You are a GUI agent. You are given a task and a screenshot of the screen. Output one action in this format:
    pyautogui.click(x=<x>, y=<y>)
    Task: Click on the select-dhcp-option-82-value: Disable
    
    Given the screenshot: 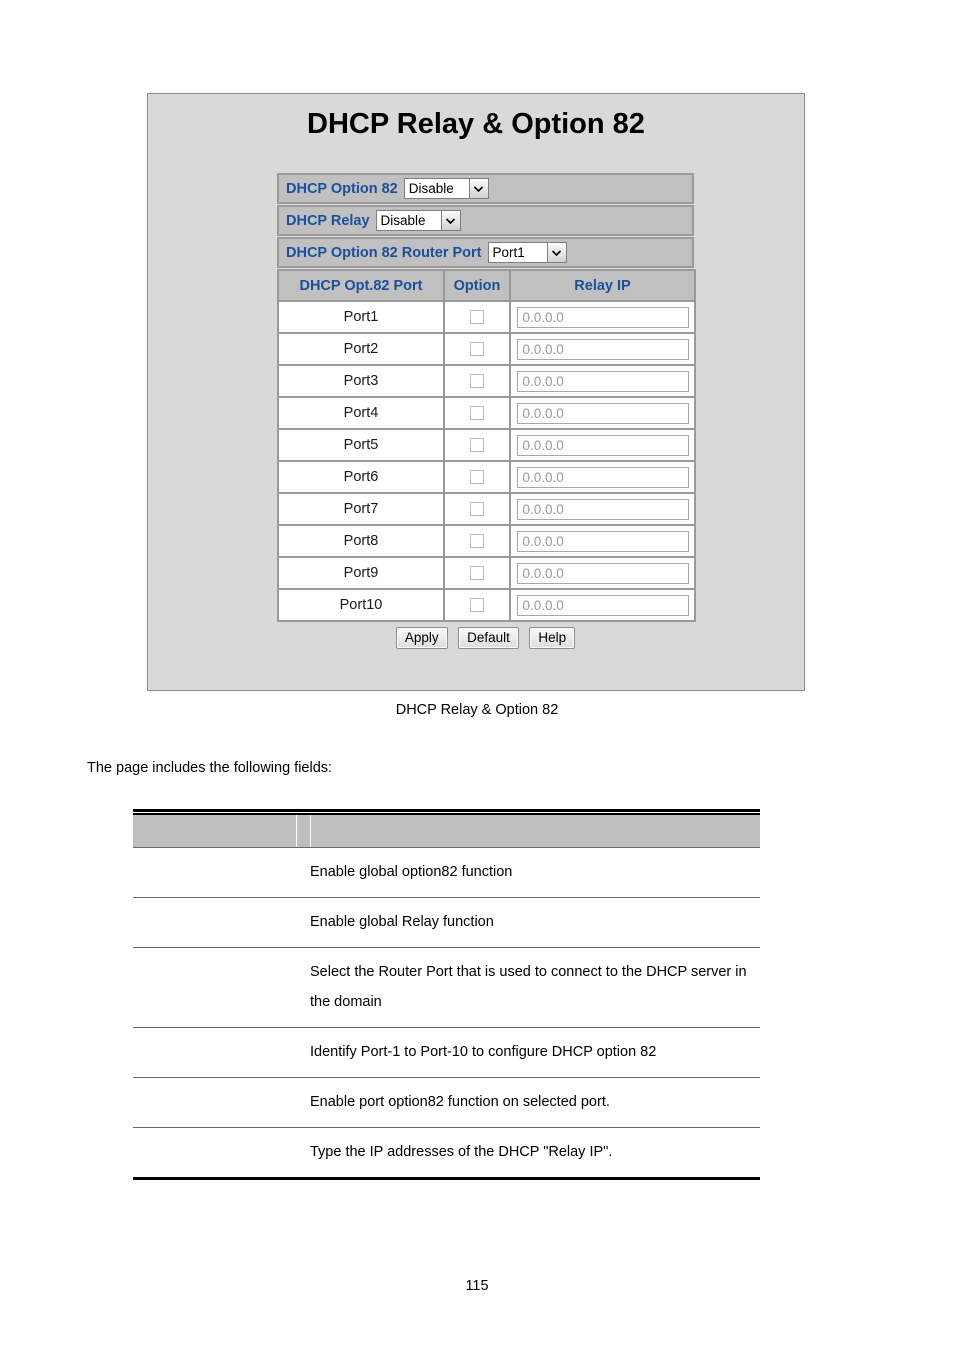 What is the action you would take?
    pyautogui.click(x=436, y=188)
    